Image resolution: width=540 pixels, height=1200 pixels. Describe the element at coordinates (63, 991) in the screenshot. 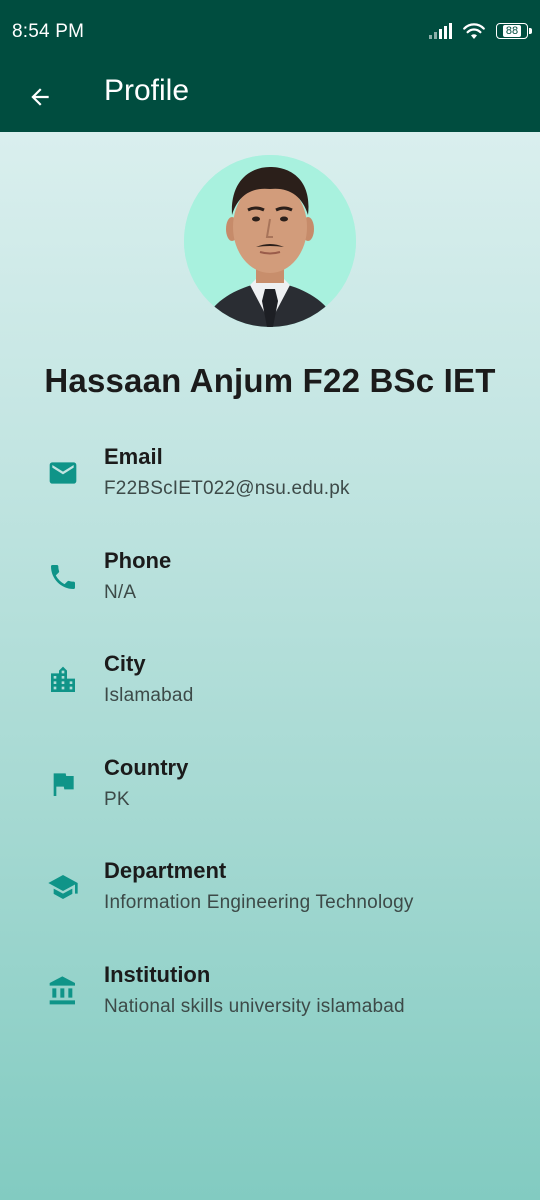

I see `institution-icon` at that location.